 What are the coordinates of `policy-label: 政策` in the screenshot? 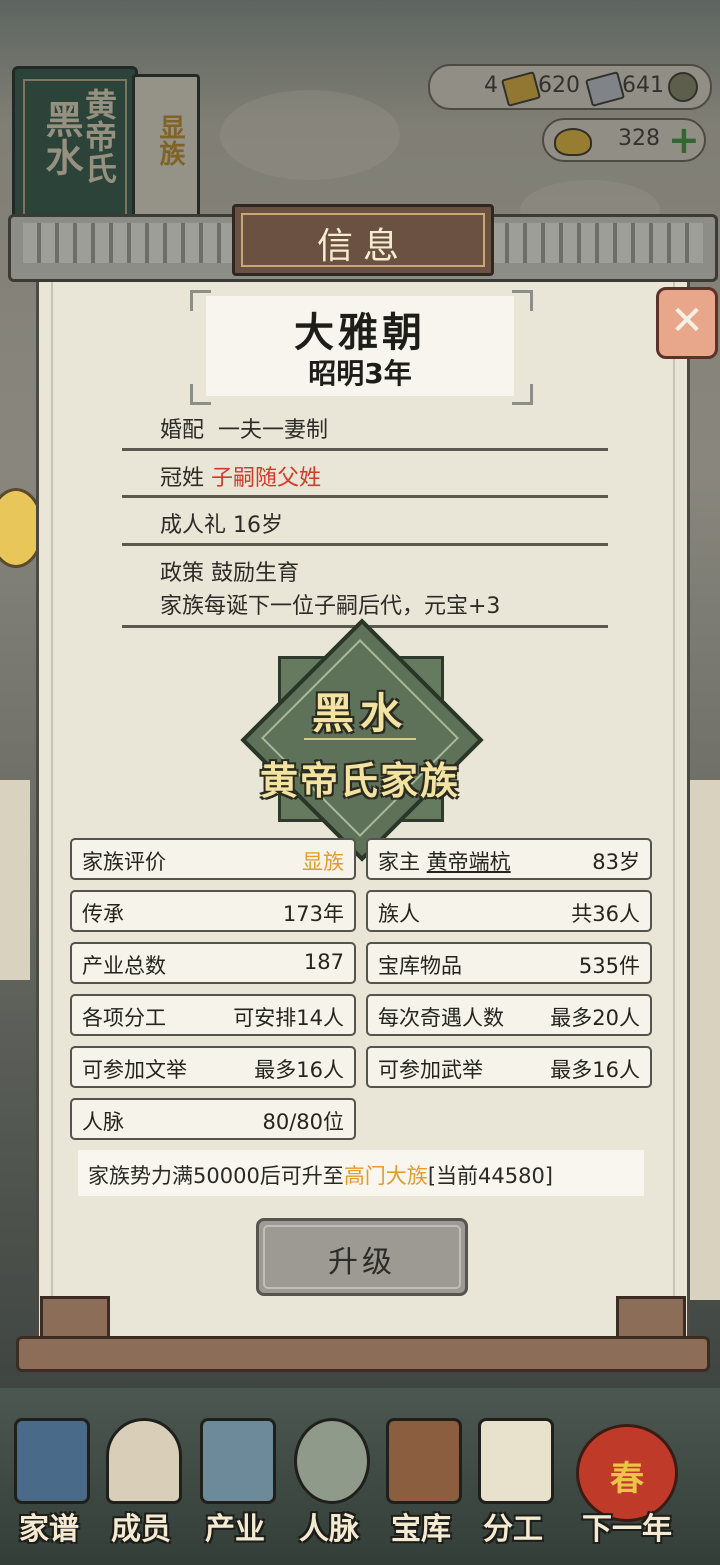 It's located at (182, 573).